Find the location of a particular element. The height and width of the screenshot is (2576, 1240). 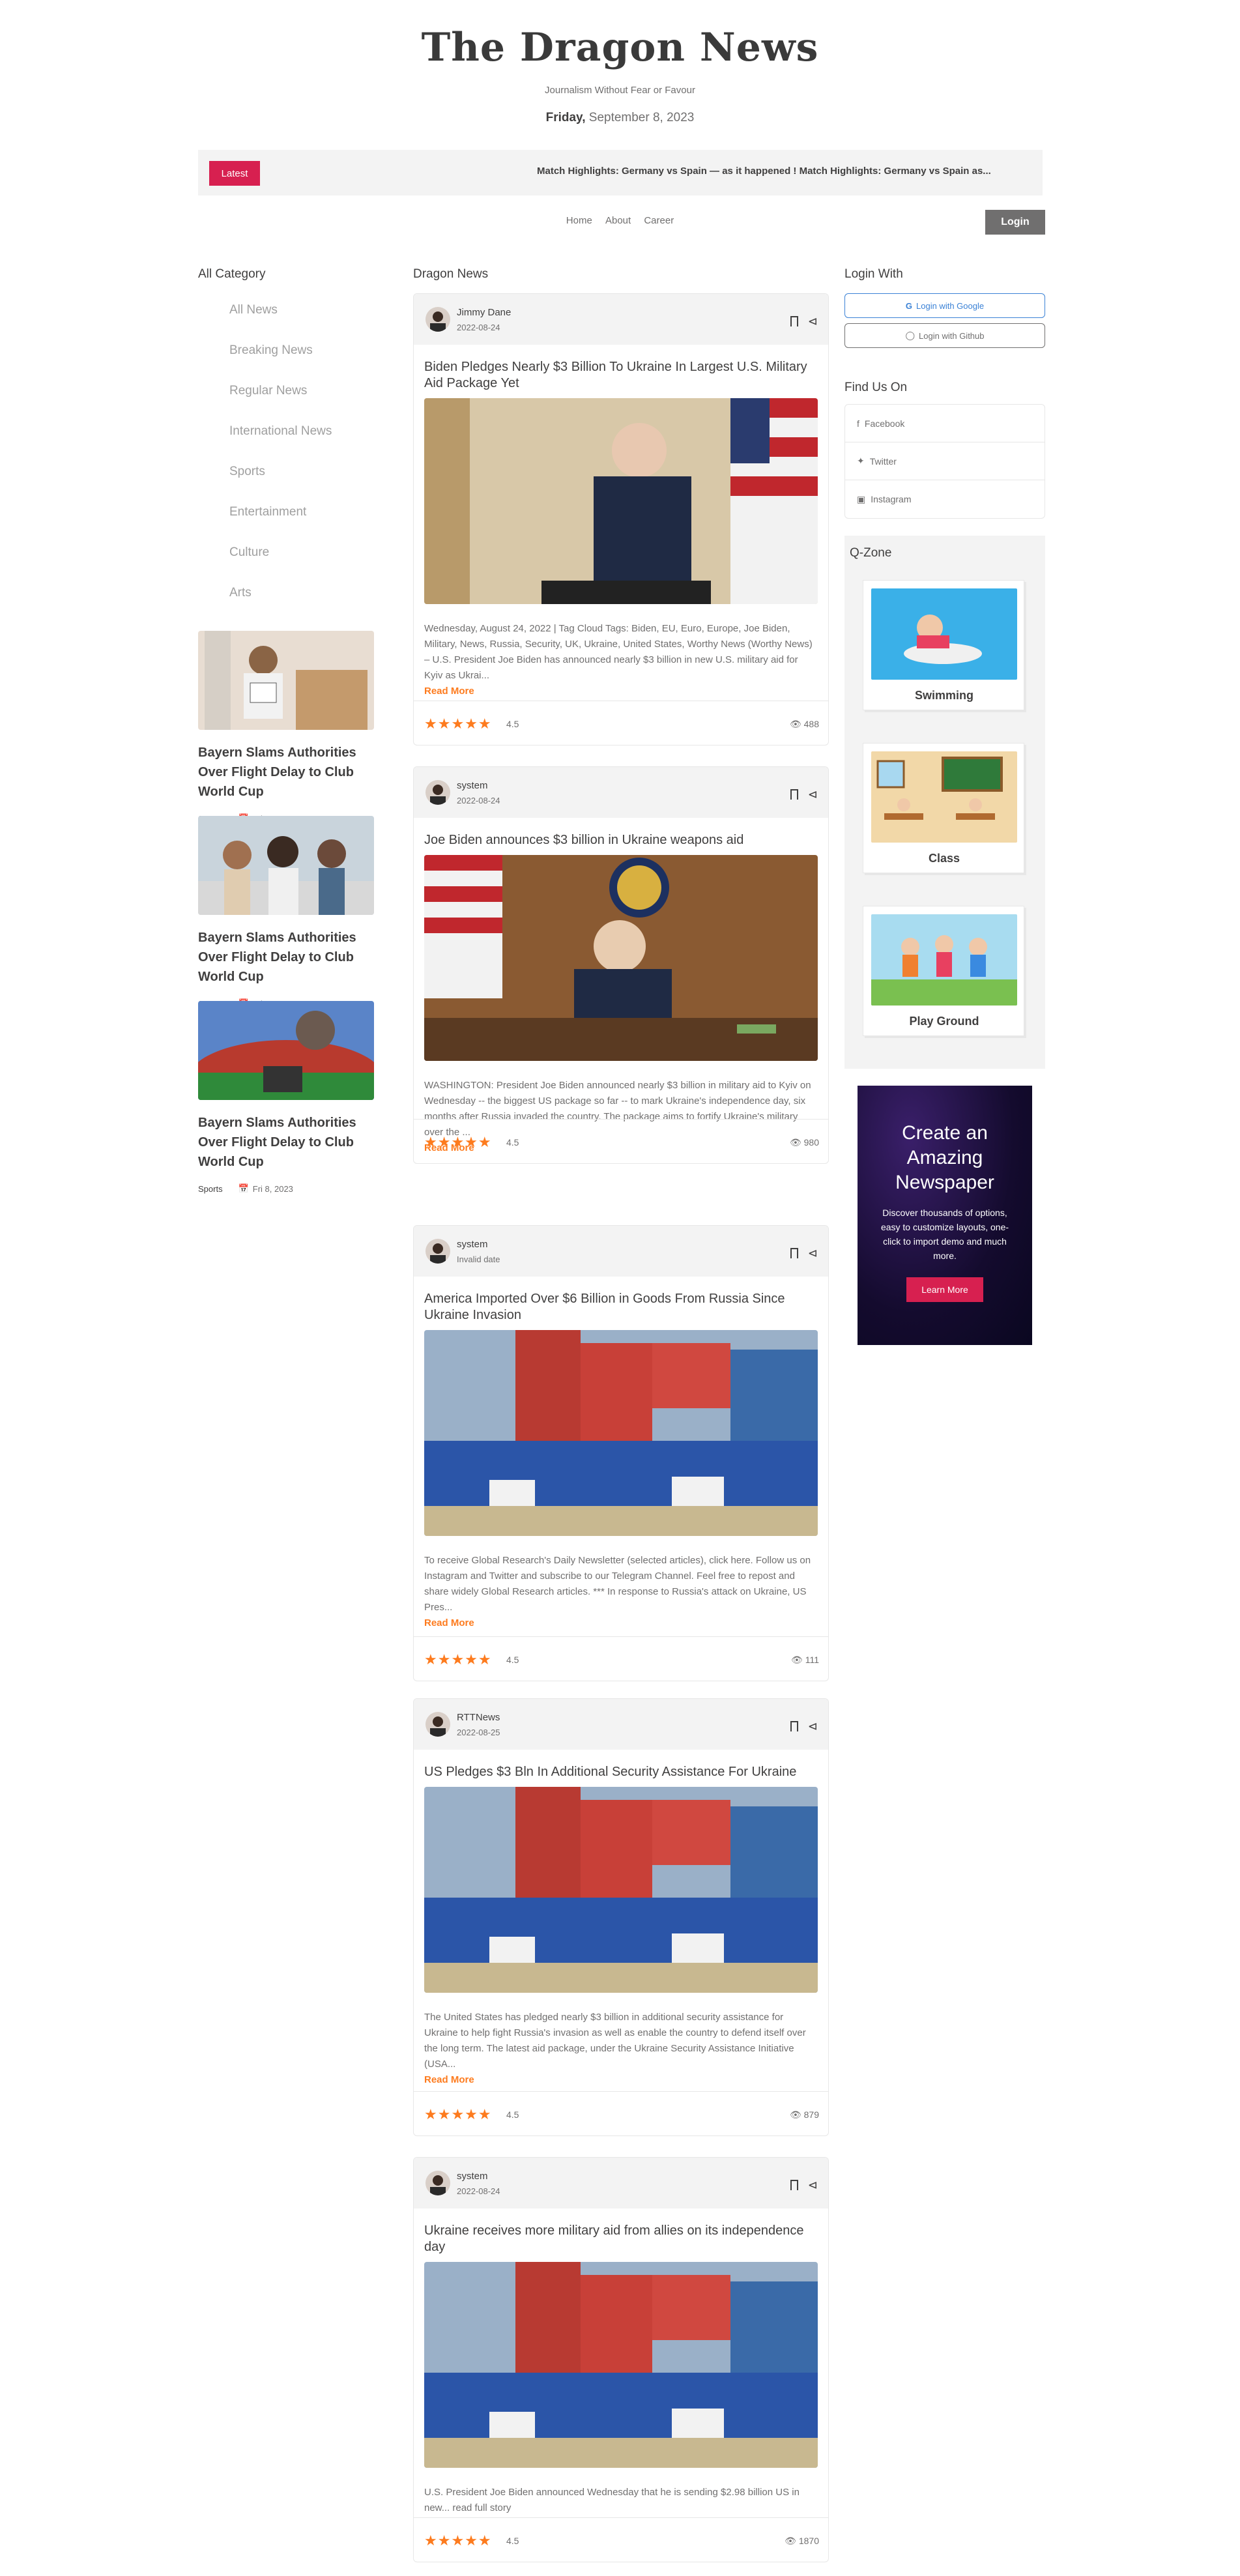

qzone-label: Play Ground is located at coordinates (944, 1021).